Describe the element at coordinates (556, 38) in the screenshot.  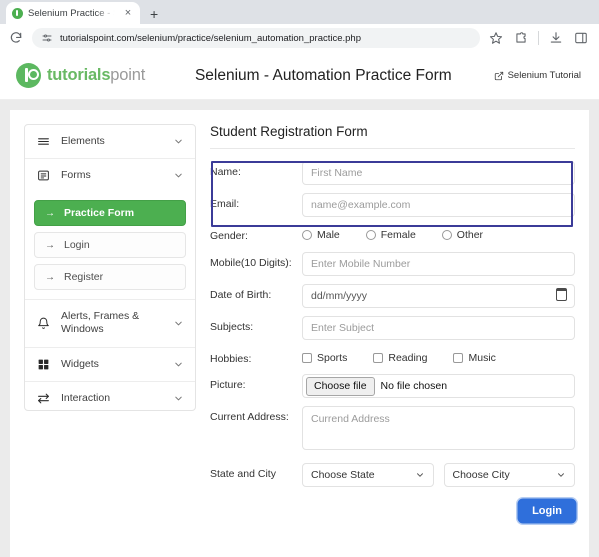
I see `download-icon` at that location.